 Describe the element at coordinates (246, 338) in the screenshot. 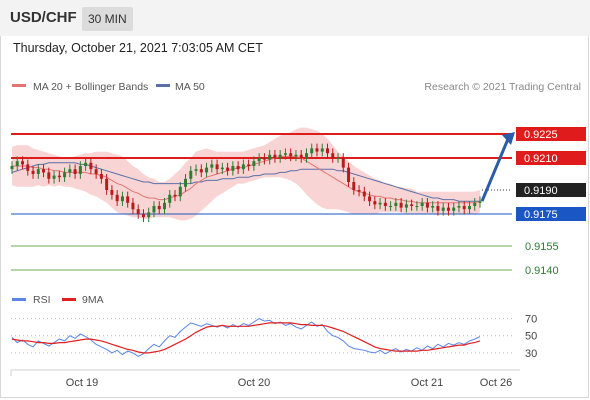

I see `rsi-ma-line` at that location.